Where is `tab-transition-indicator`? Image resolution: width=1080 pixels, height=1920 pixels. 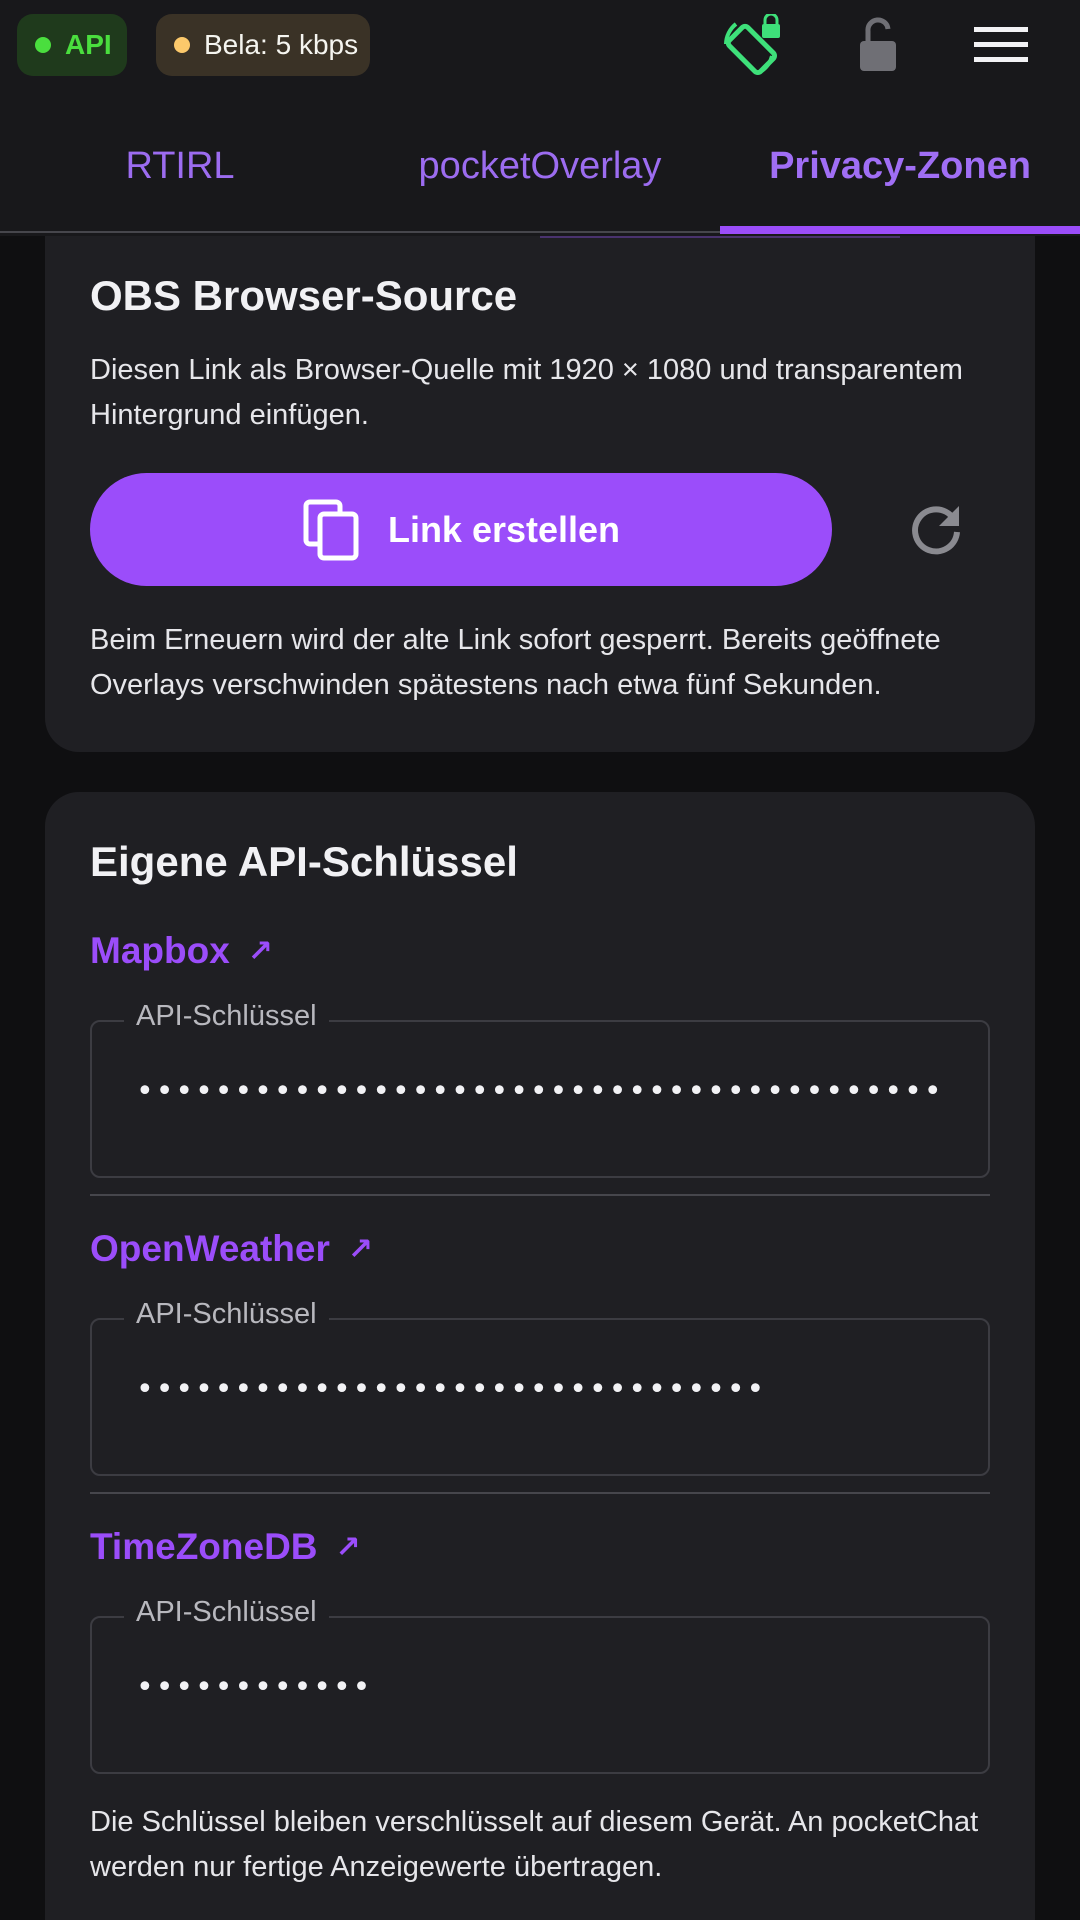
tab-transition-indicator is located at coordinates (720, 237).